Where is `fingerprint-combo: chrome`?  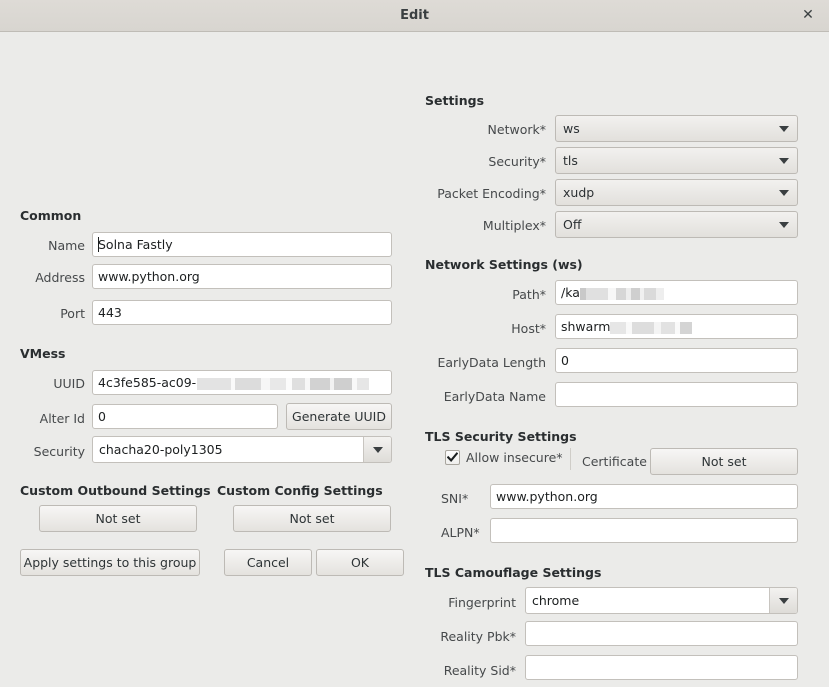
fingerprint-combo: chrome is located at coordinates (661, 600).